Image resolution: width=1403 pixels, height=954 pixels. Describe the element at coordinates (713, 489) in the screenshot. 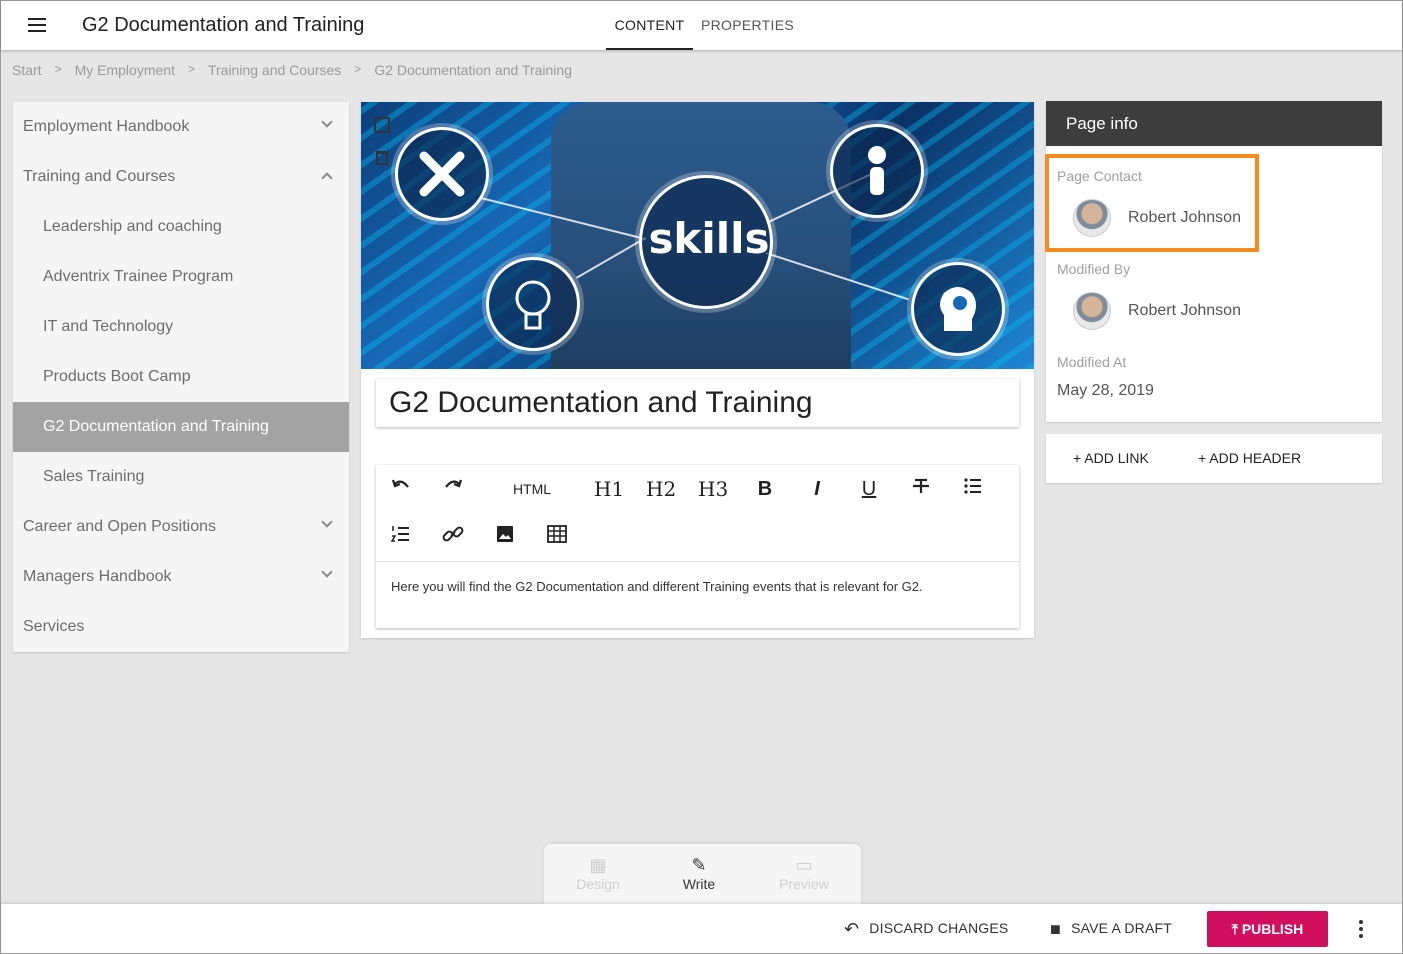

I see `h3-button: H3` at that location.